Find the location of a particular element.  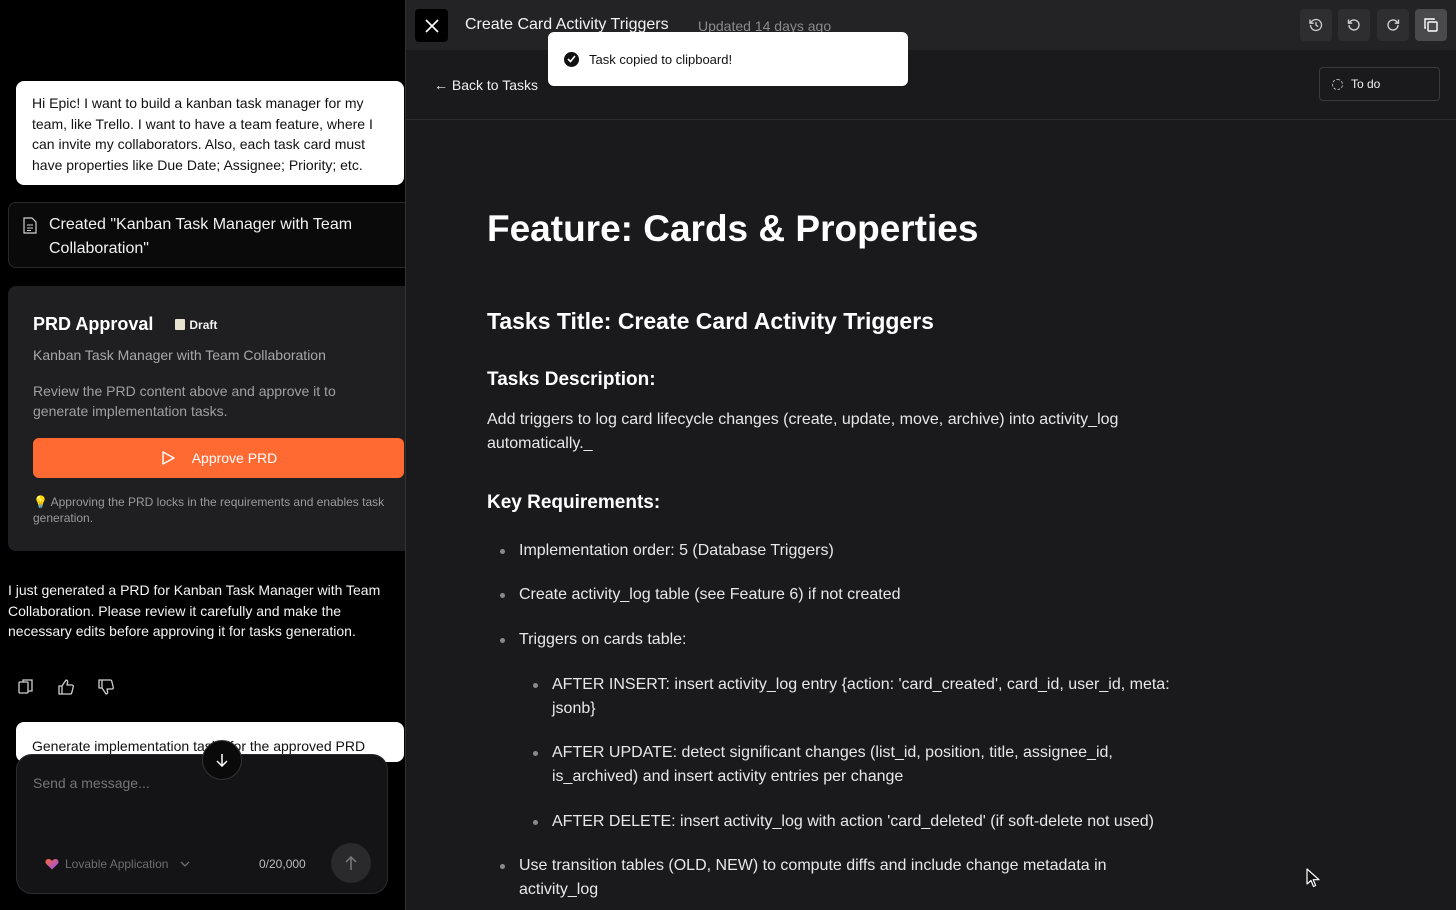

status-dropdown: To do is located at coordinates (1379, 84).